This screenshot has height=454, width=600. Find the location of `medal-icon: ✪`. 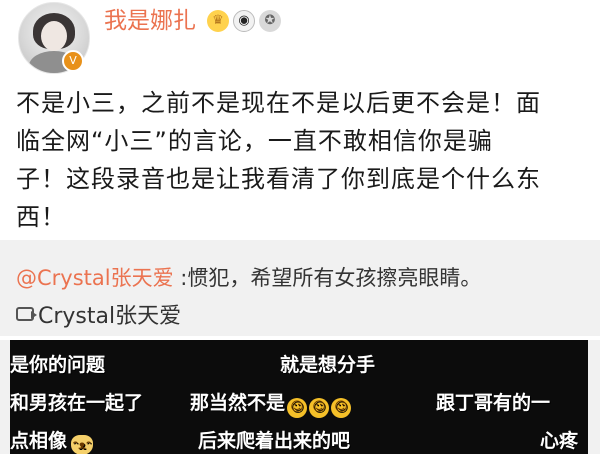

medal-icon: ✪ is located at coordinates (270, 21).